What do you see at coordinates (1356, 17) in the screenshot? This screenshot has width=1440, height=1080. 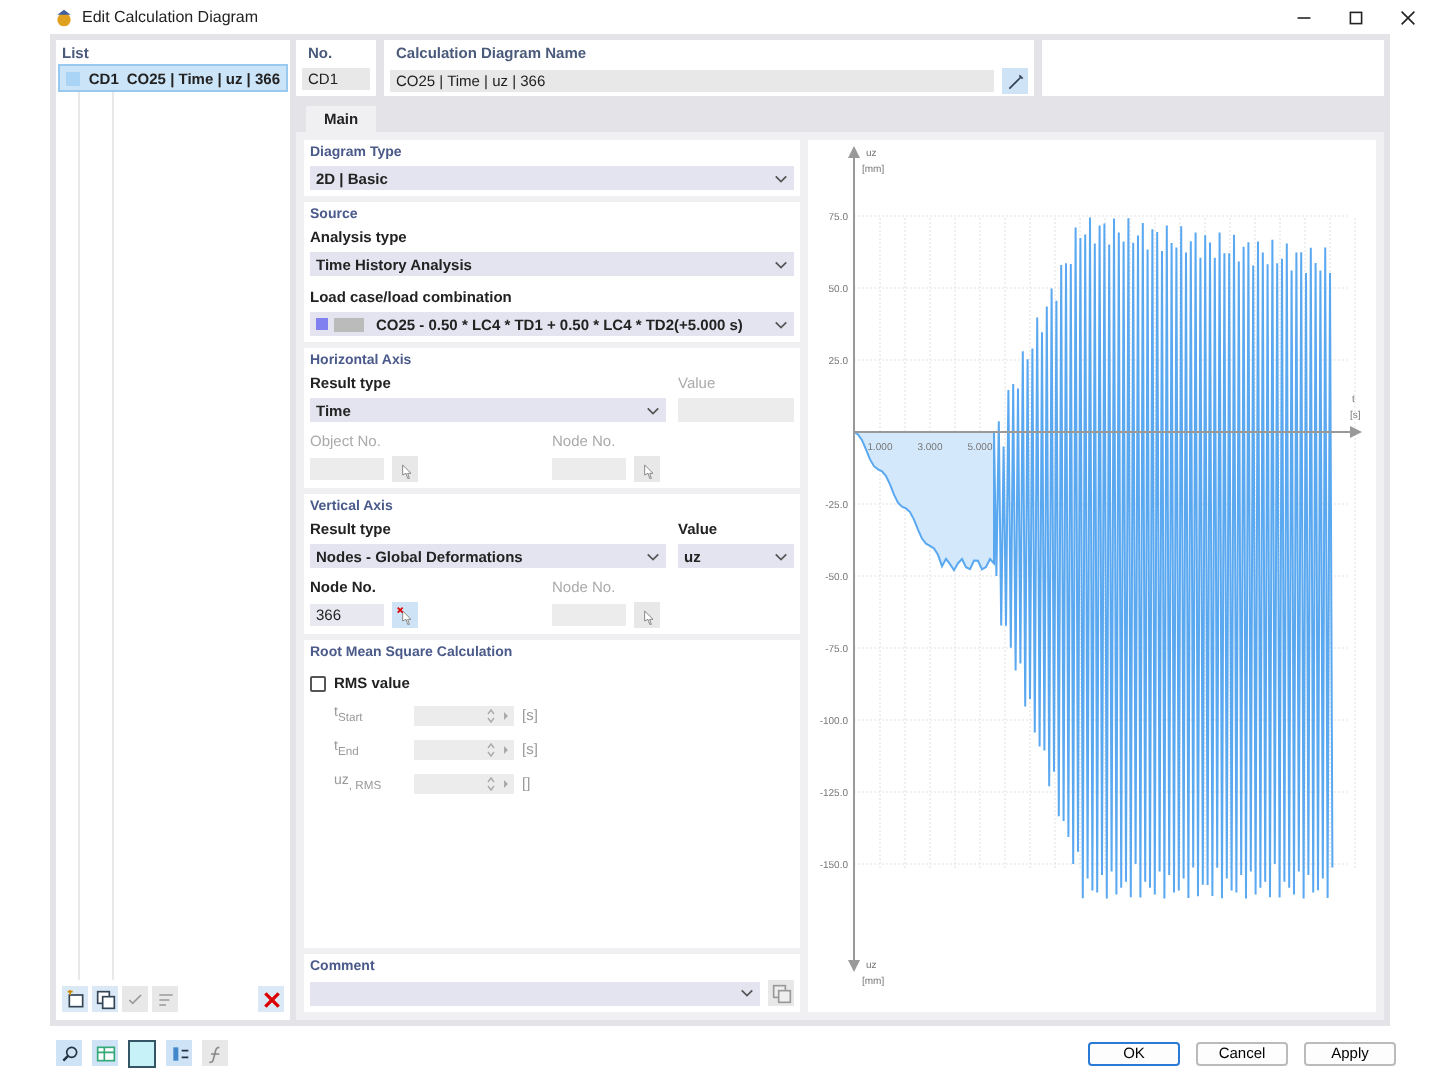 I see `maximize-icon` at bounding box center [1356, 17].